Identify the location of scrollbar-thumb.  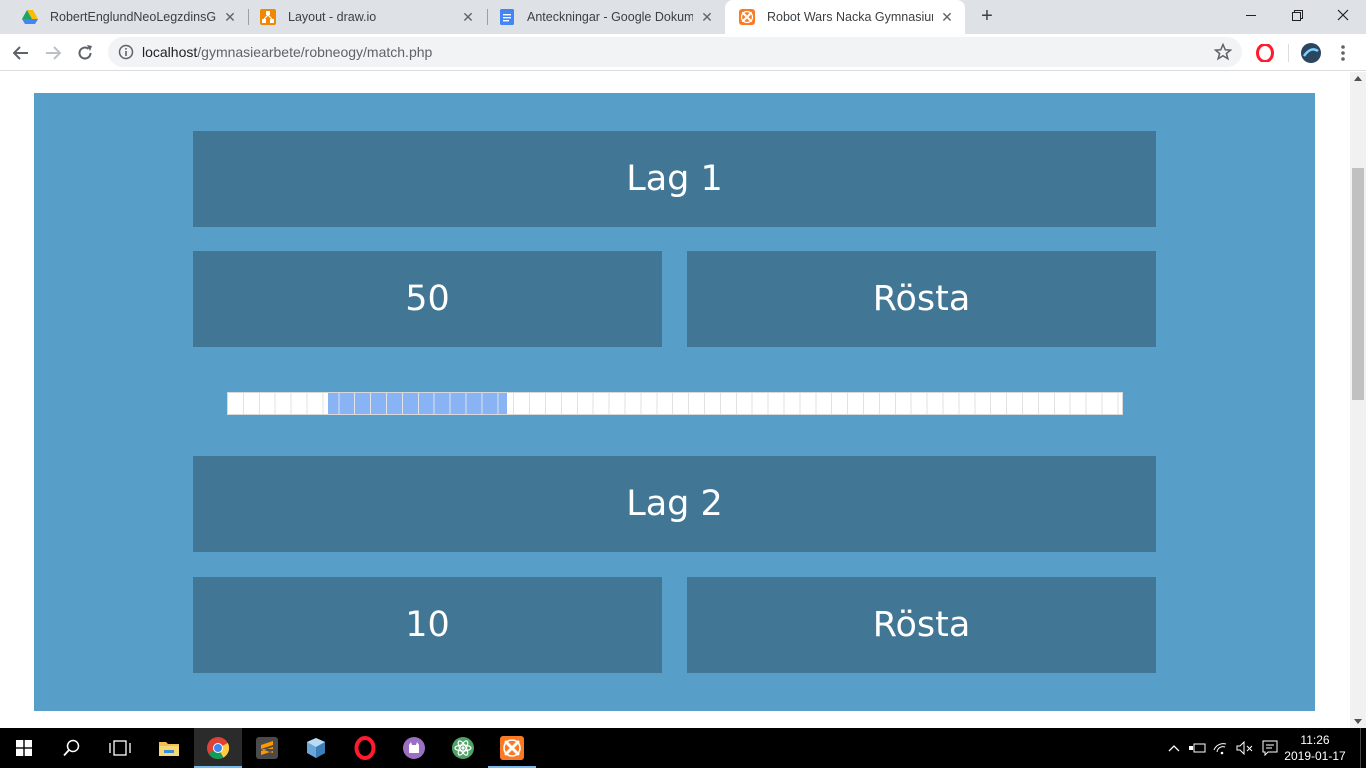
(1358, 284).